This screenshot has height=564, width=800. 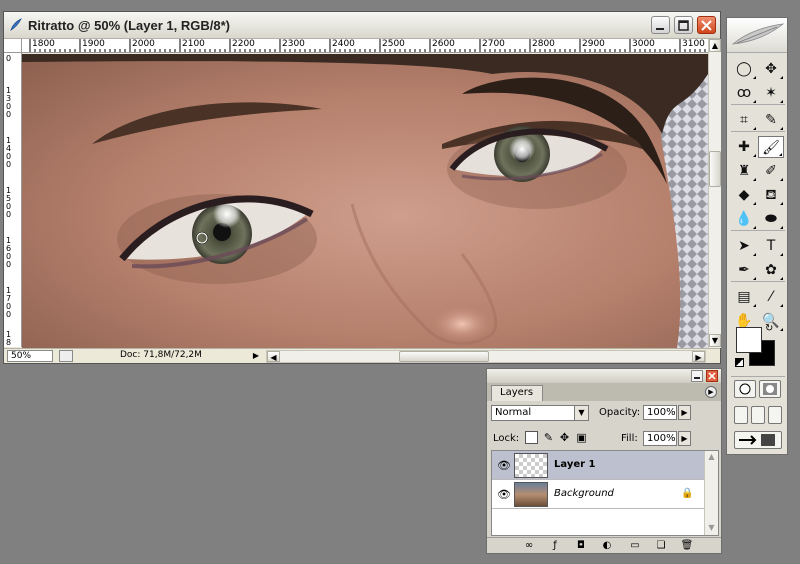 What do you see at coordinates (362, 25) in the screenshot?
I see `document-titlebar: Ritratto @ 50% (Layer 1, RGB/8*)` at bounding box center [362, 25].